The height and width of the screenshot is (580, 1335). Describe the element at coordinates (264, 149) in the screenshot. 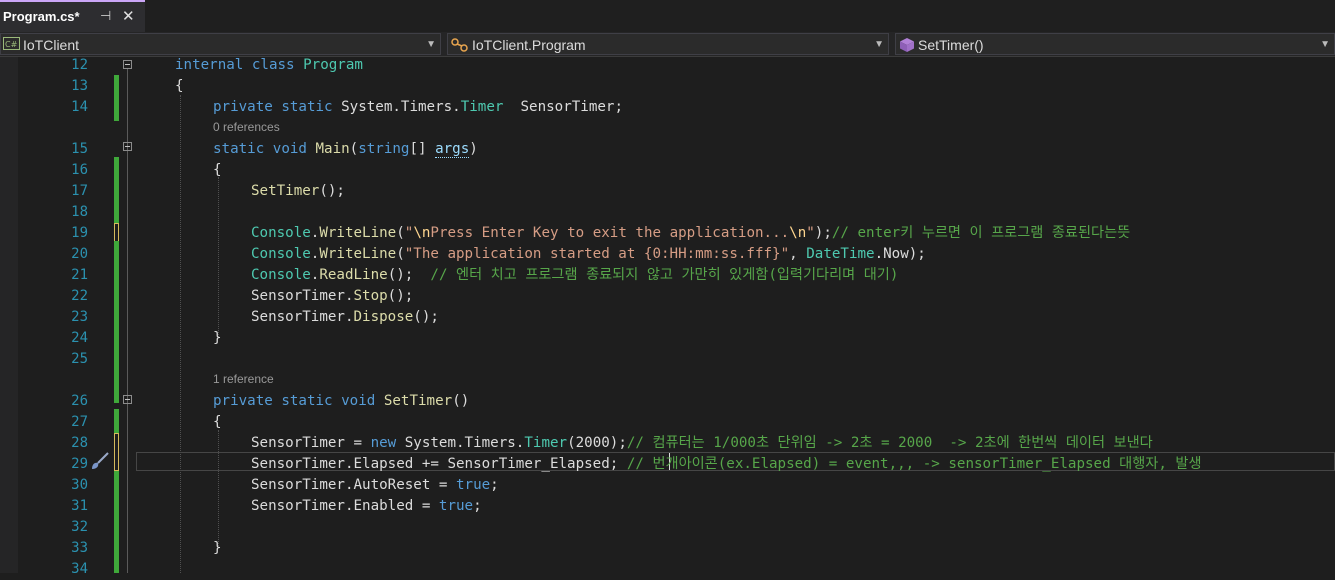

I see `code-token: static void` at that location.